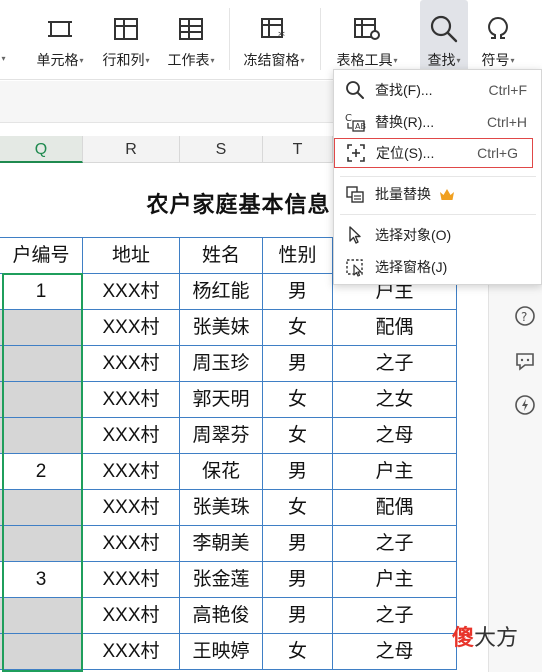 This screenshot has width=542, height=672. I want to click on freeze-panes-button: * 冻结窗格▾, so click(274, 39).